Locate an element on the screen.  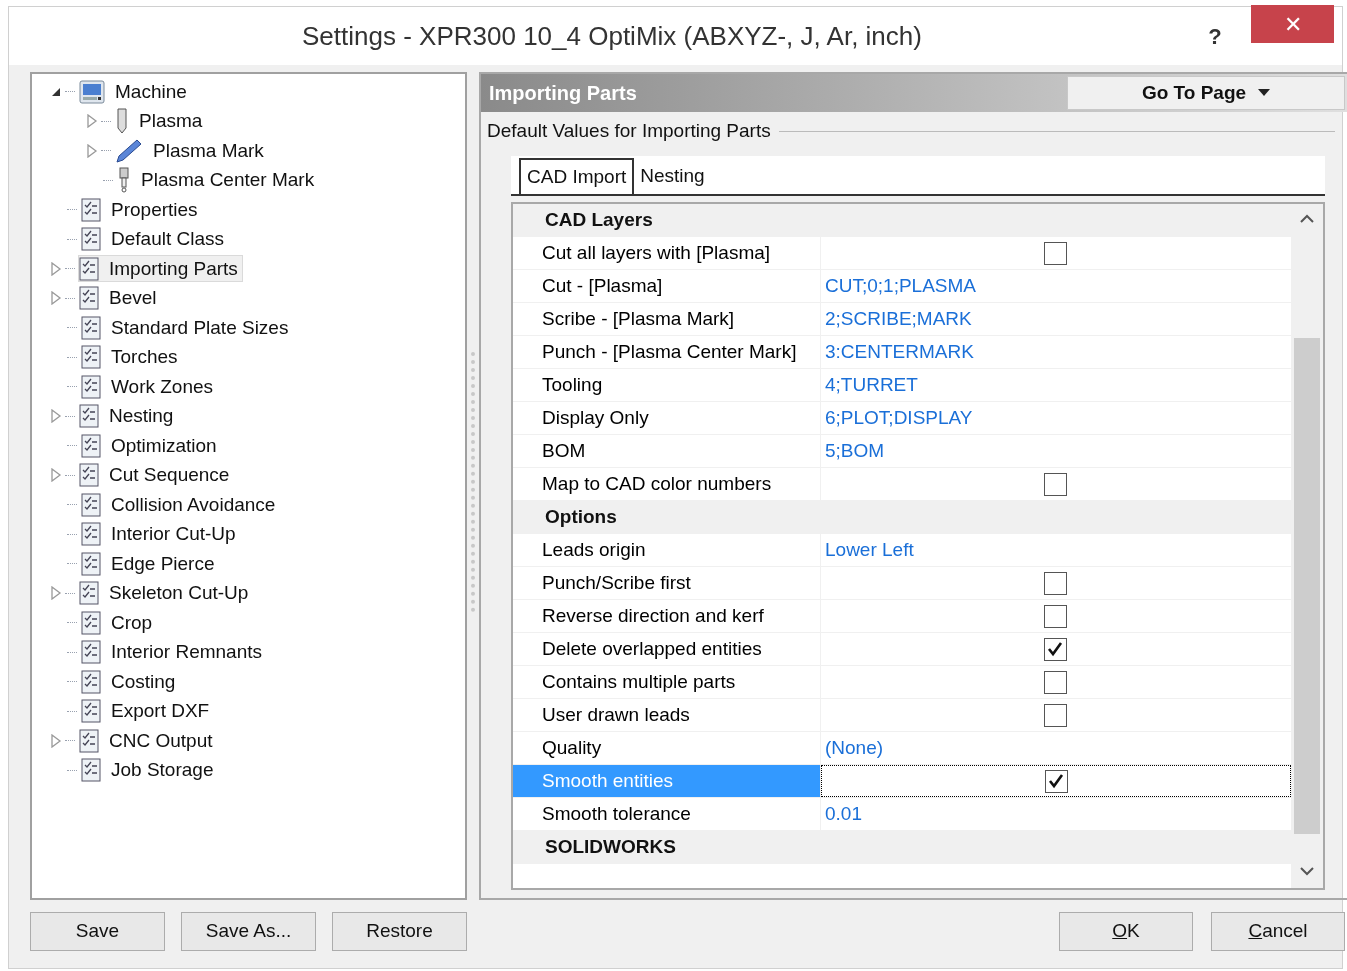
tree-item: Plasma Center Mark is located at coordinates (218, 180).